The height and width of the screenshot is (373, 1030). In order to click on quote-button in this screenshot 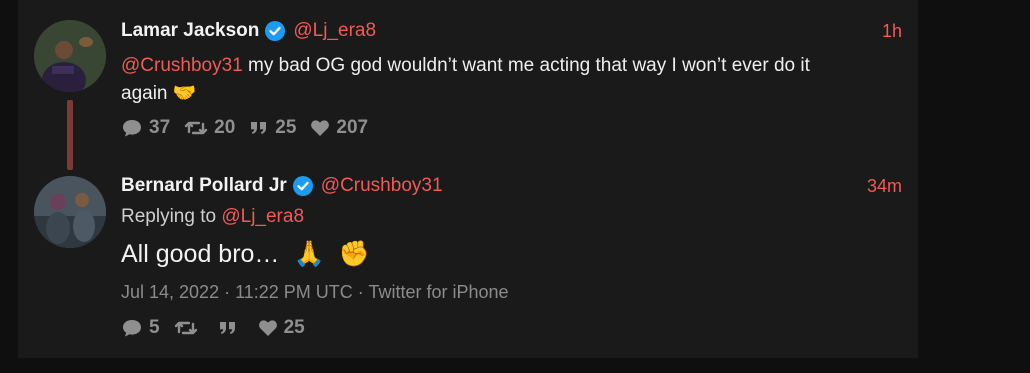, I will do `click(231, 328)`.